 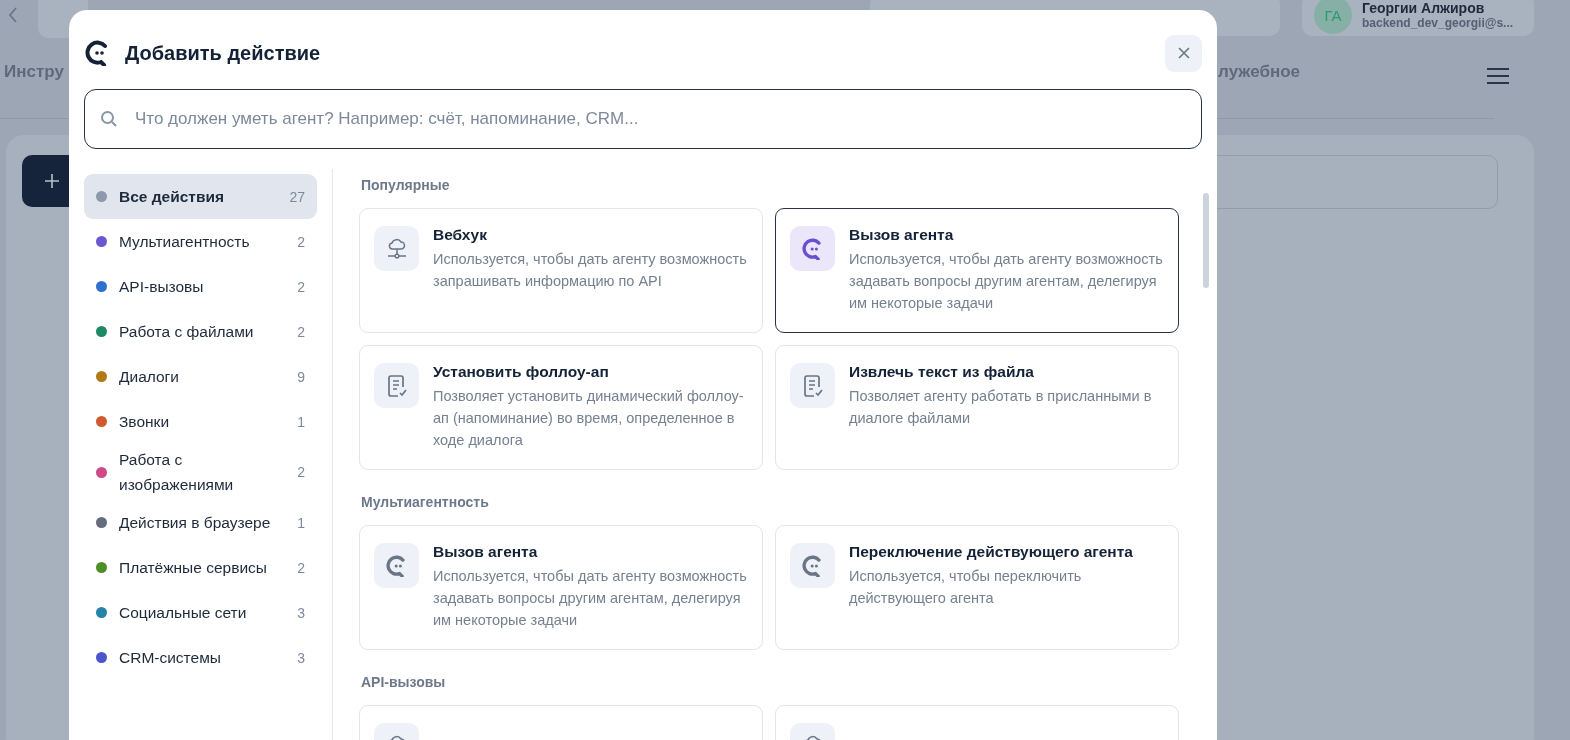 I want to click on category-item: Работа с файлами 2, so click(x=200, y=331).